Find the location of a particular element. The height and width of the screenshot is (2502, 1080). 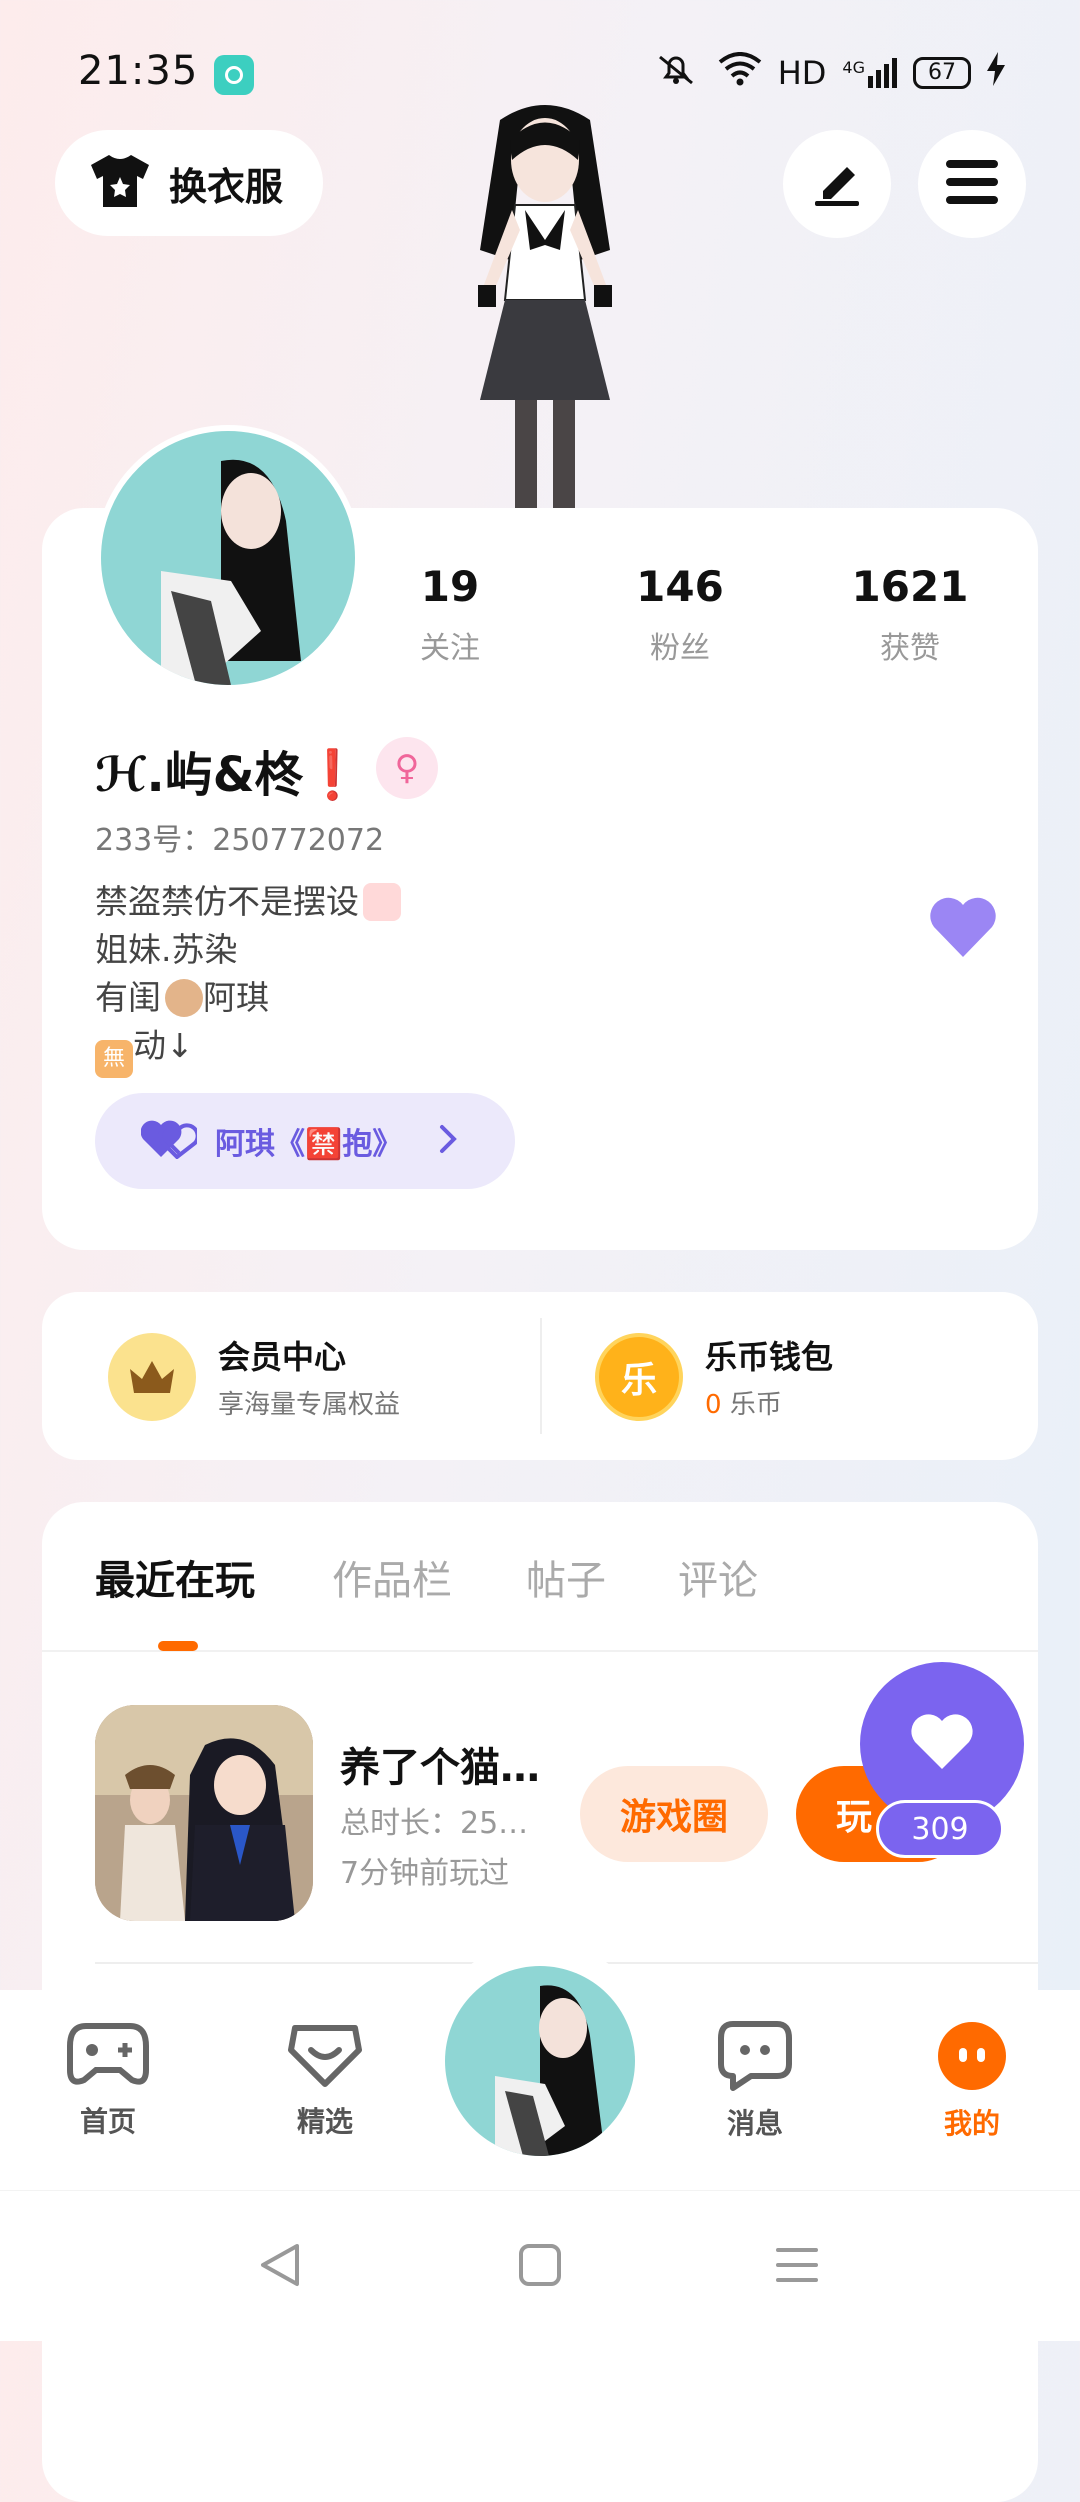

user-id: 233号：250772072 is located at coordinates (239, 837).